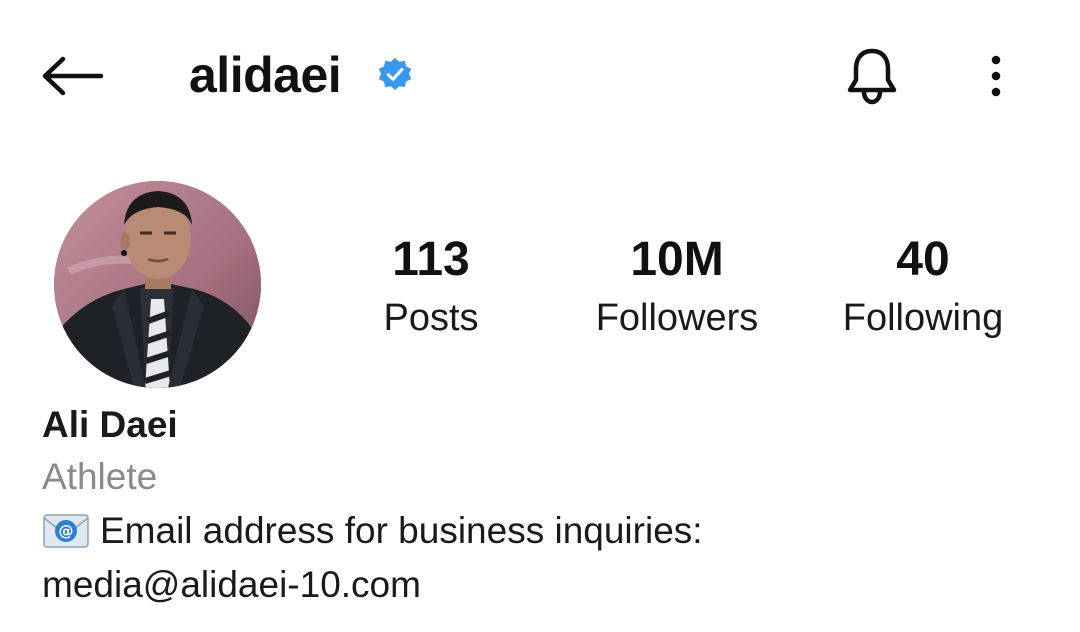  I want to click on profile-avatar, so click(157, 284).